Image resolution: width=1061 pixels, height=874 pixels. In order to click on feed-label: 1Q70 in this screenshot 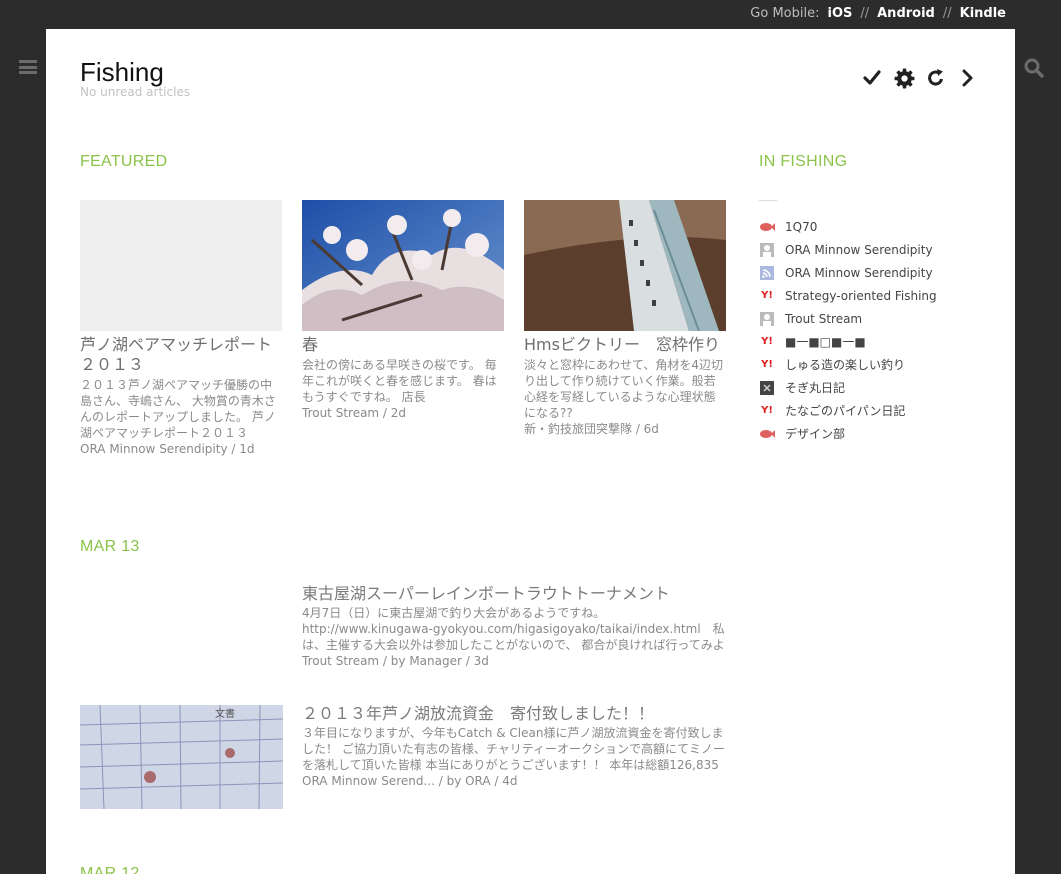, I will do `click(801, 226)`.